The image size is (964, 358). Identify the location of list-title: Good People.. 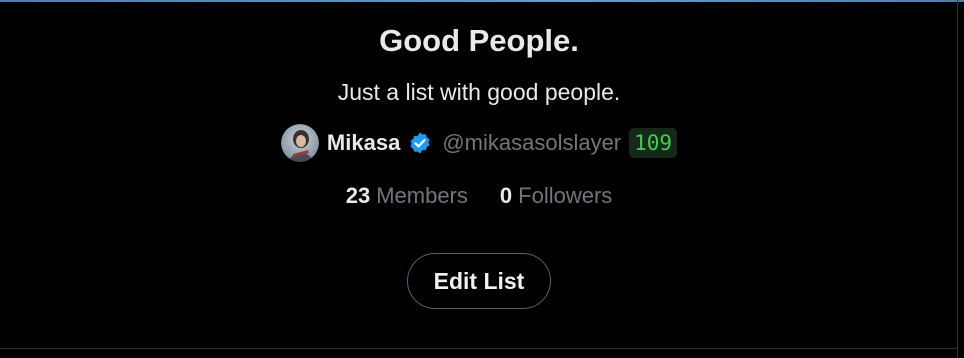
(479, 40).